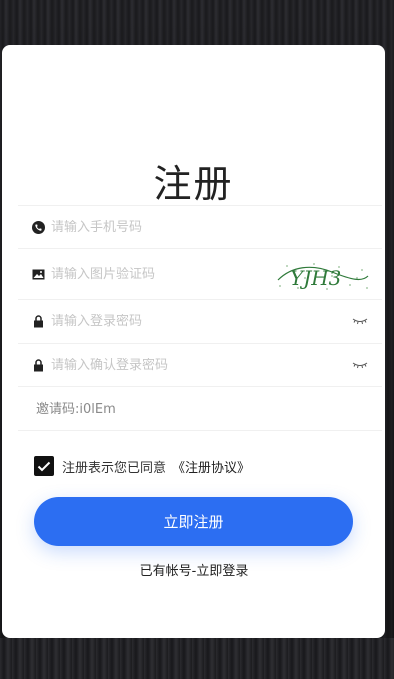  Describe the element at coordinates (216, 321) in the screenshot. I see `password-input` at that location.